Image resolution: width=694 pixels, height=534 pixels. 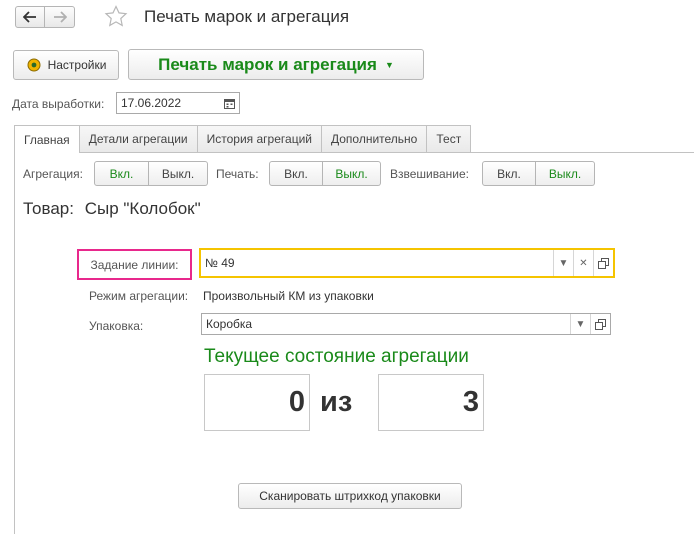 I want to click on tab-main: Главная, so click(x=47, y=139).